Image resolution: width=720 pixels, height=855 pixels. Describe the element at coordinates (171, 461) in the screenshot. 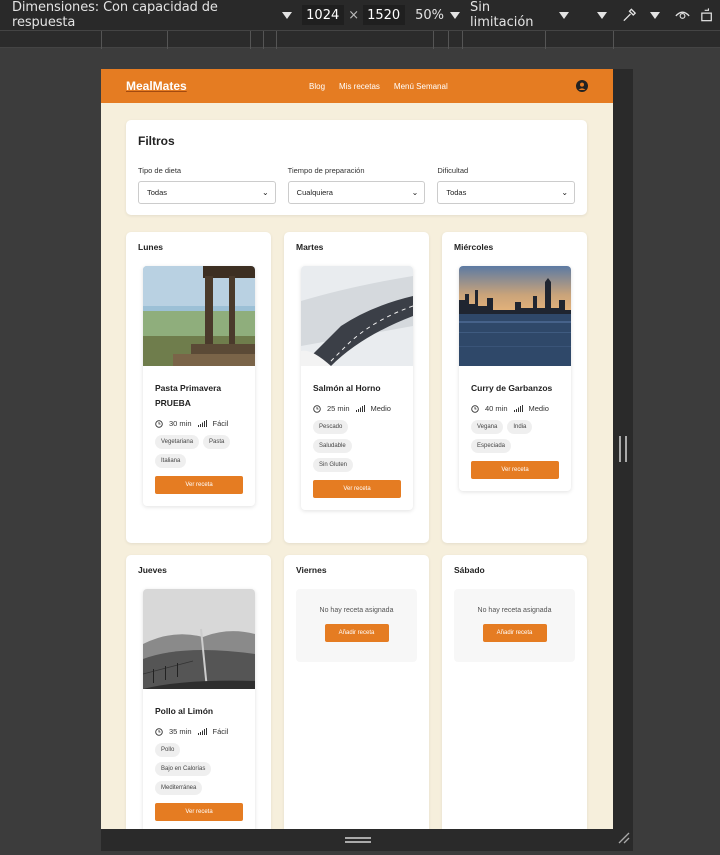

I see `recipe-tag: Italiana` at that location.